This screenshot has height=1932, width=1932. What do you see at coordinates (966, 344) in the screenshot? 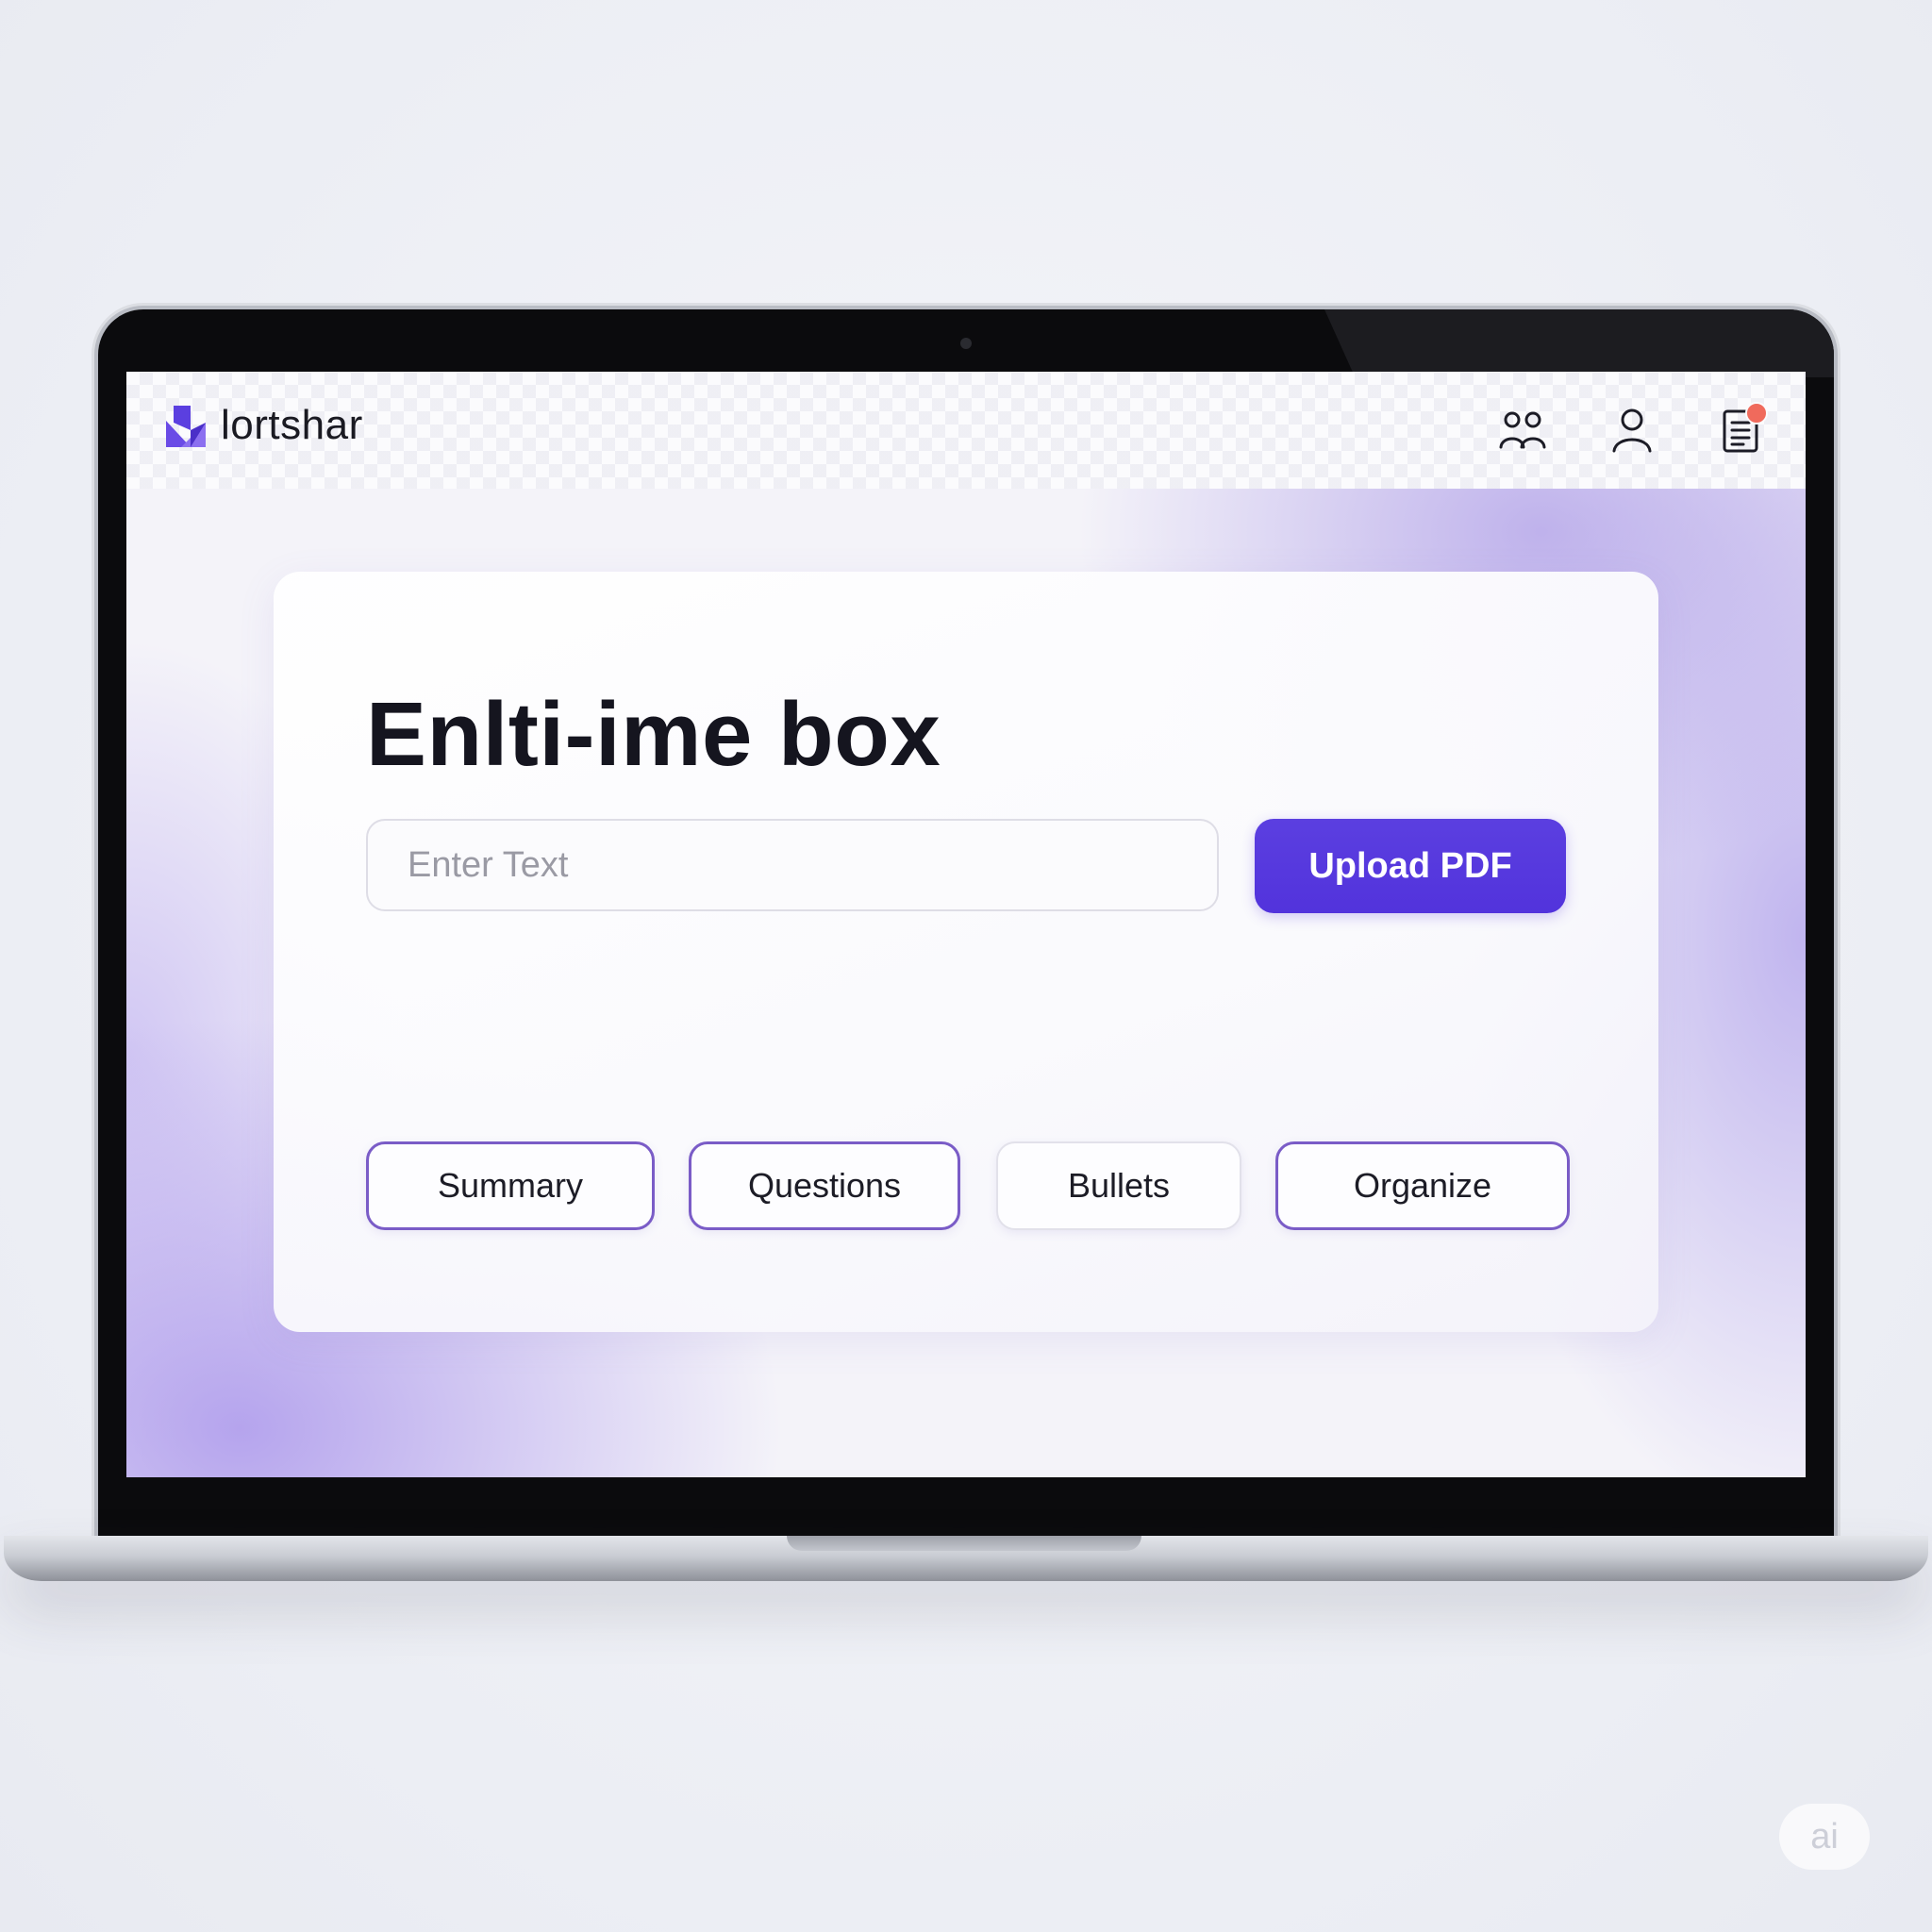
I see `webcam` at bounding box center [966, 344].